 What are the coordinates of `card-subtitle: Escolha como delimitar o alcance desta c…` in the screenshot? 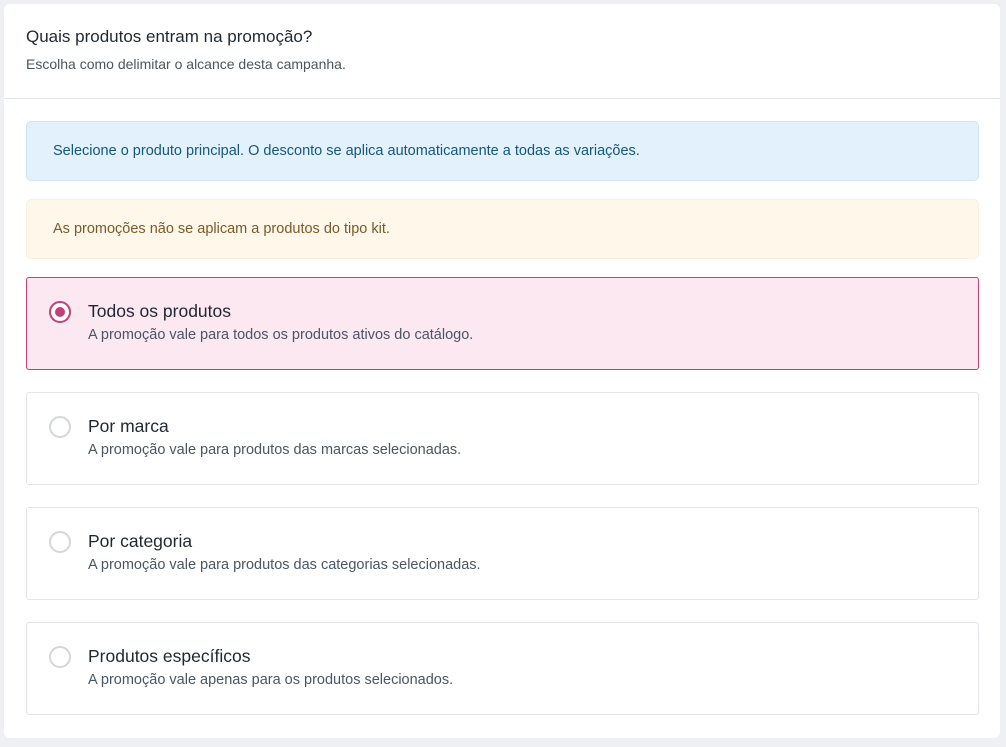 It's located at (186, 64).